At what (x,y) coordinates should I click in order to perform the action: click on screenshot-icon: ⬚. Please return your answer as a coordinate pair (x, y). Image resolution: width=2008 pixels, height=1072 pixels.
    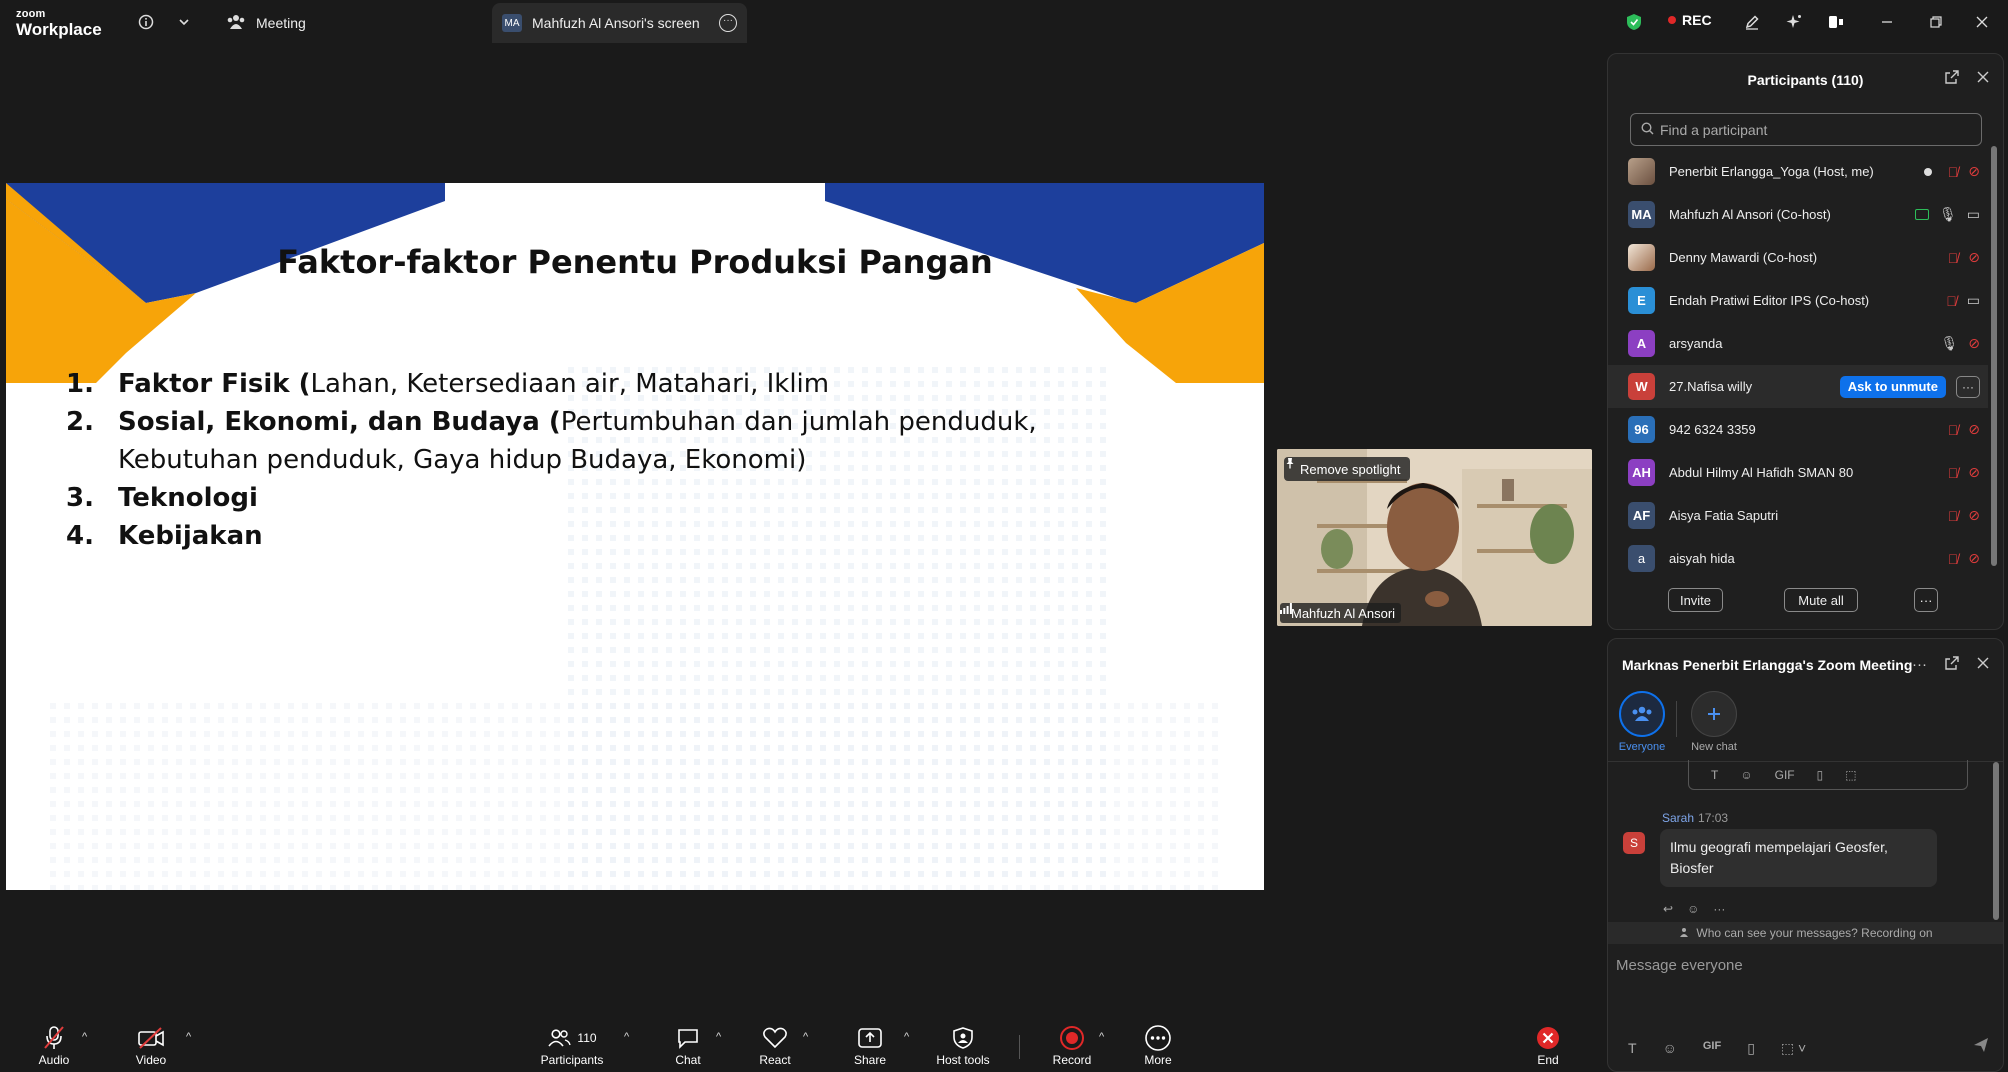
    Looking at the image, I should click on (1850, 775).